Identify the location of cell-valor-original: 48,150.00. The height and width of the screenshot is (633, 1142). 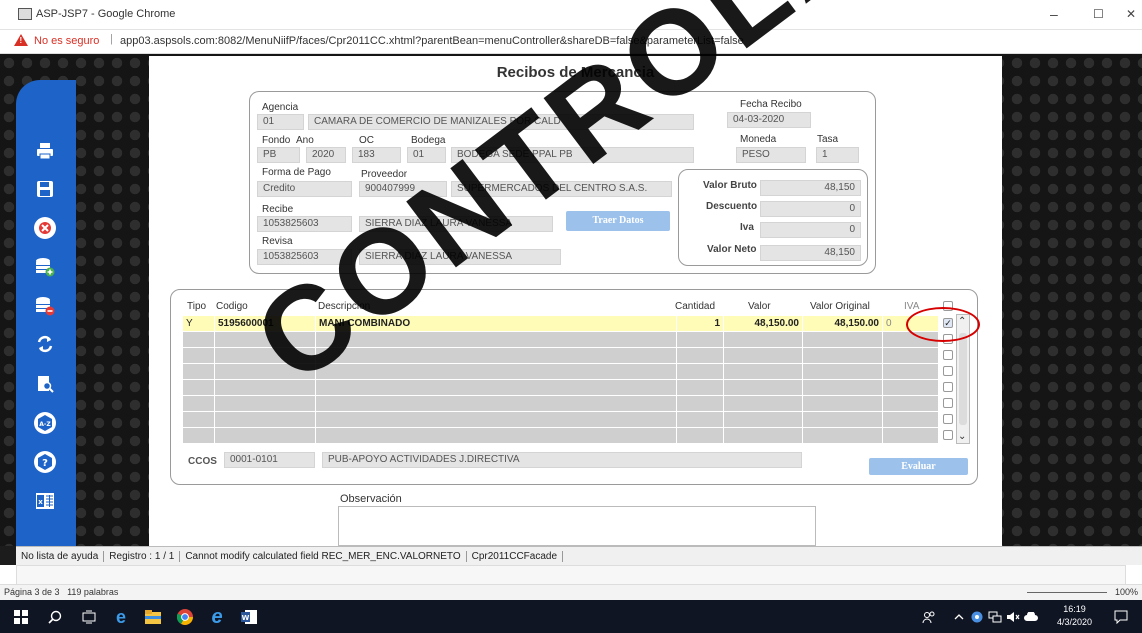
(843, 323).